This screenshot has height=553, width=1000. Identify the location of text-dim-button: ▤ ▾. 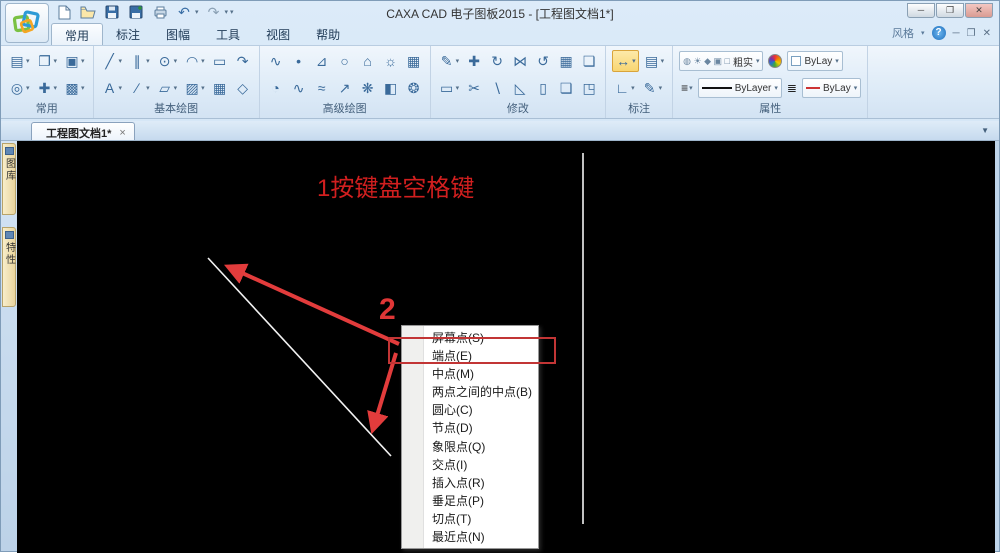
(654, 61).